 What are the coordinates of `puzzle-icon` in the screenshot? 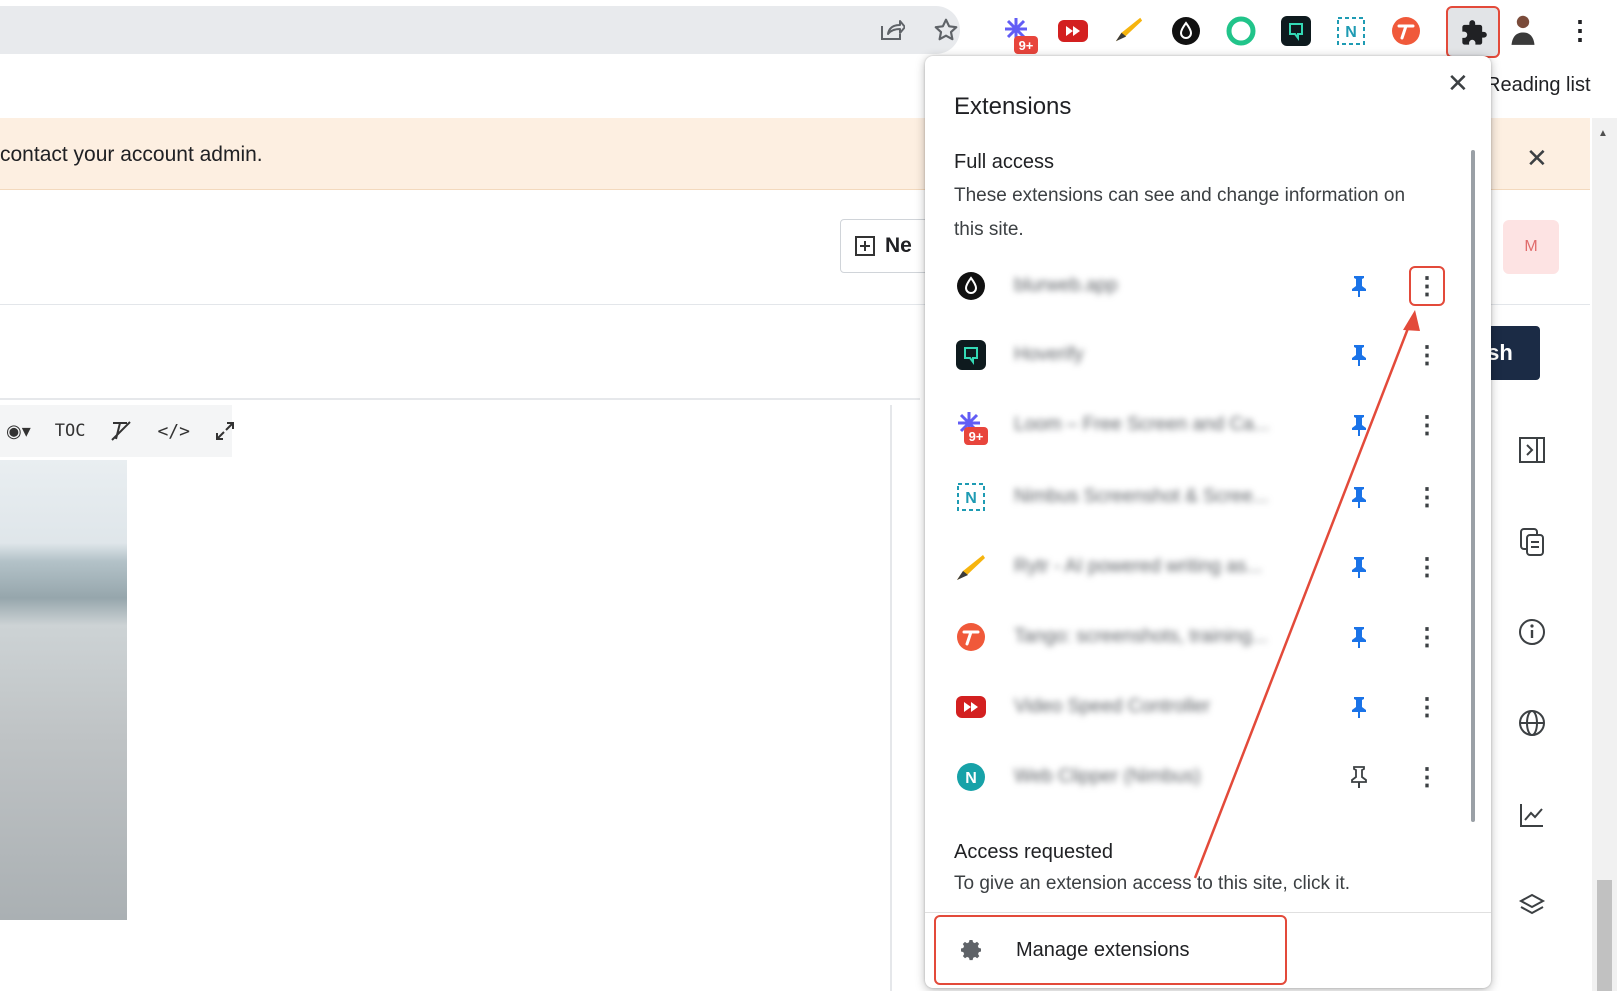 It's located at (1474, 33).